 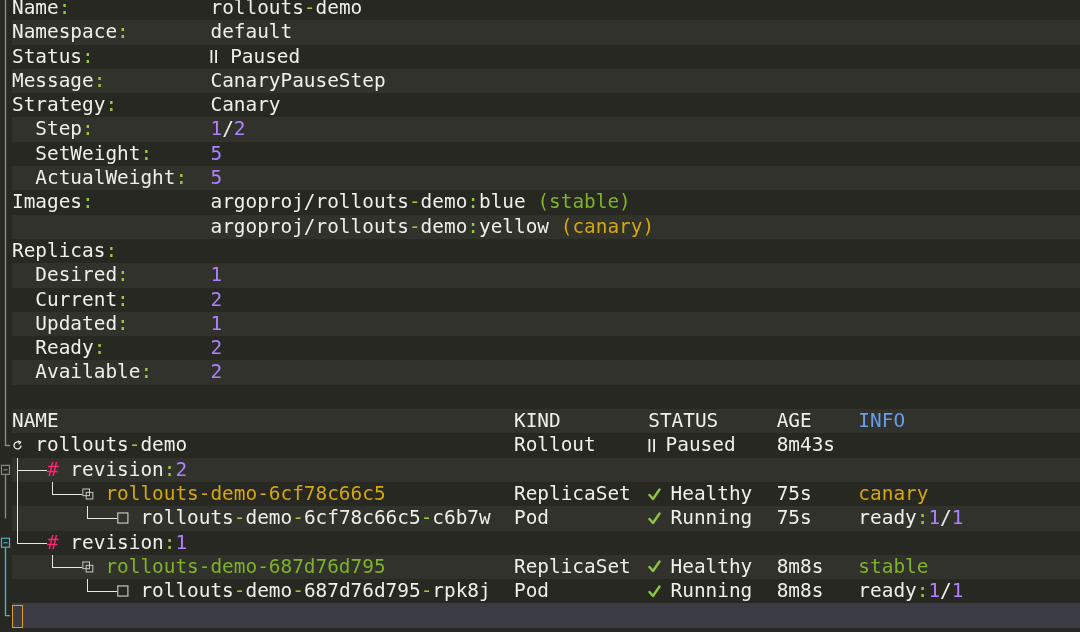 I want to click on field-value: rollouts-demo, so click(x=286, y=10).